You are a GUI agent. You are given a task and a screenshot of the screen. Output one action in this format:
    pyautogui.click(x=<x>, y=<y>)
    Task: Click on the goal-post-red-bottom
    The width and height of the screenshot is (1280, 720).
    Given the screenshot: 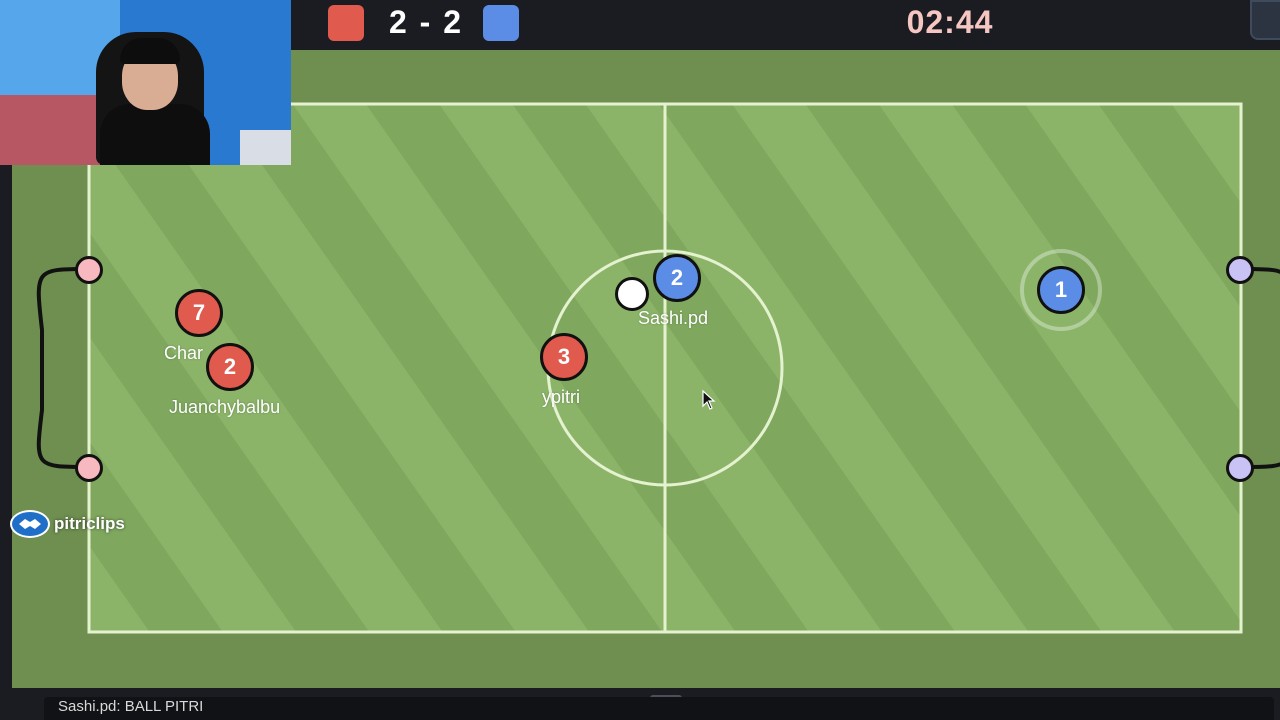 What is the action you would take?
    pyautogui.click(x=89, y=468)
    